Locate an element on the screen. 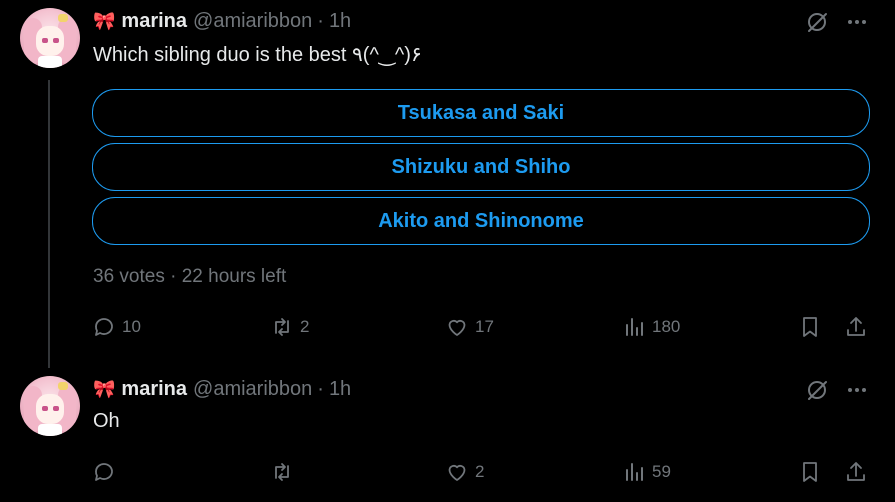 This screenshot has width=895, height=502. like-count: 17 is located at coordinates (484, 326).